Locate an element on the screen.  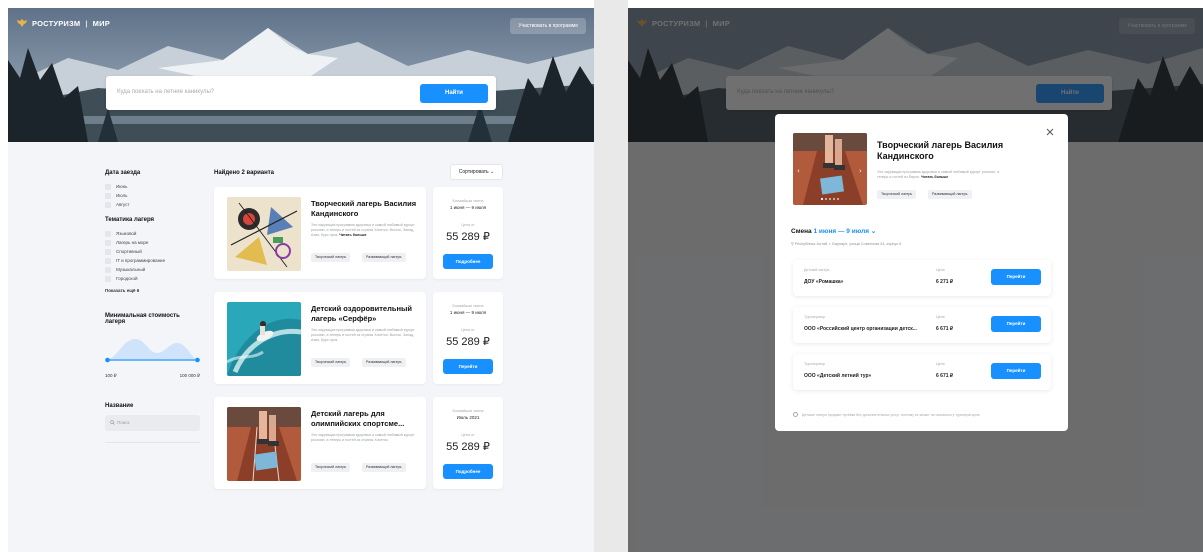
checkbox-label: Музыкальный is located at coordinates (131, 269).